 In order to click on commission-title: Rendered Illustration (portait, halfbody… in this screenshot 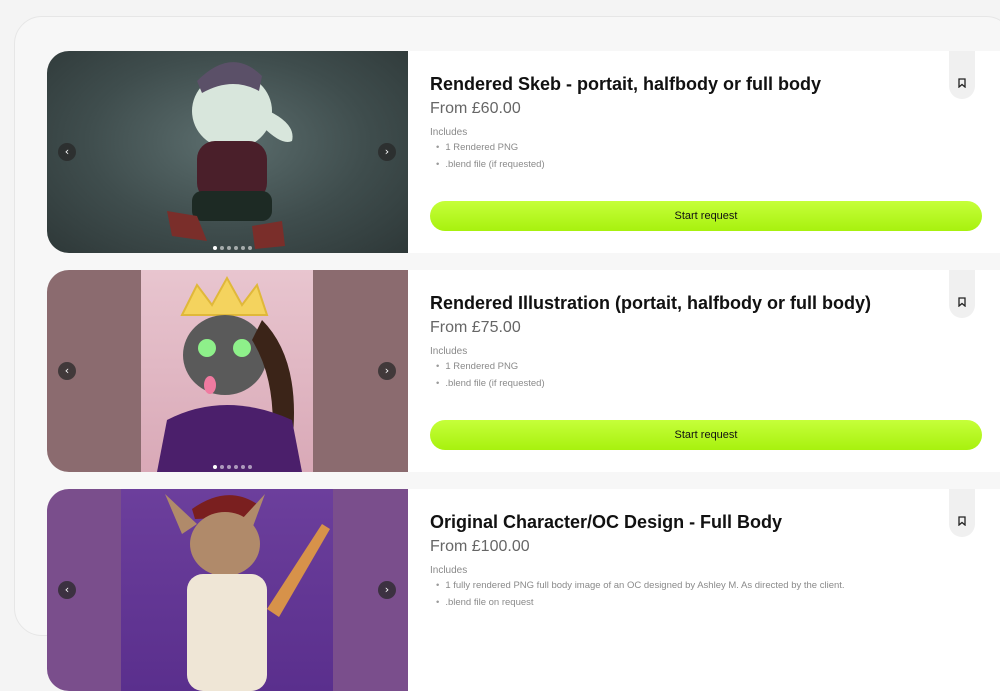, I will do `click(650, 303)`.